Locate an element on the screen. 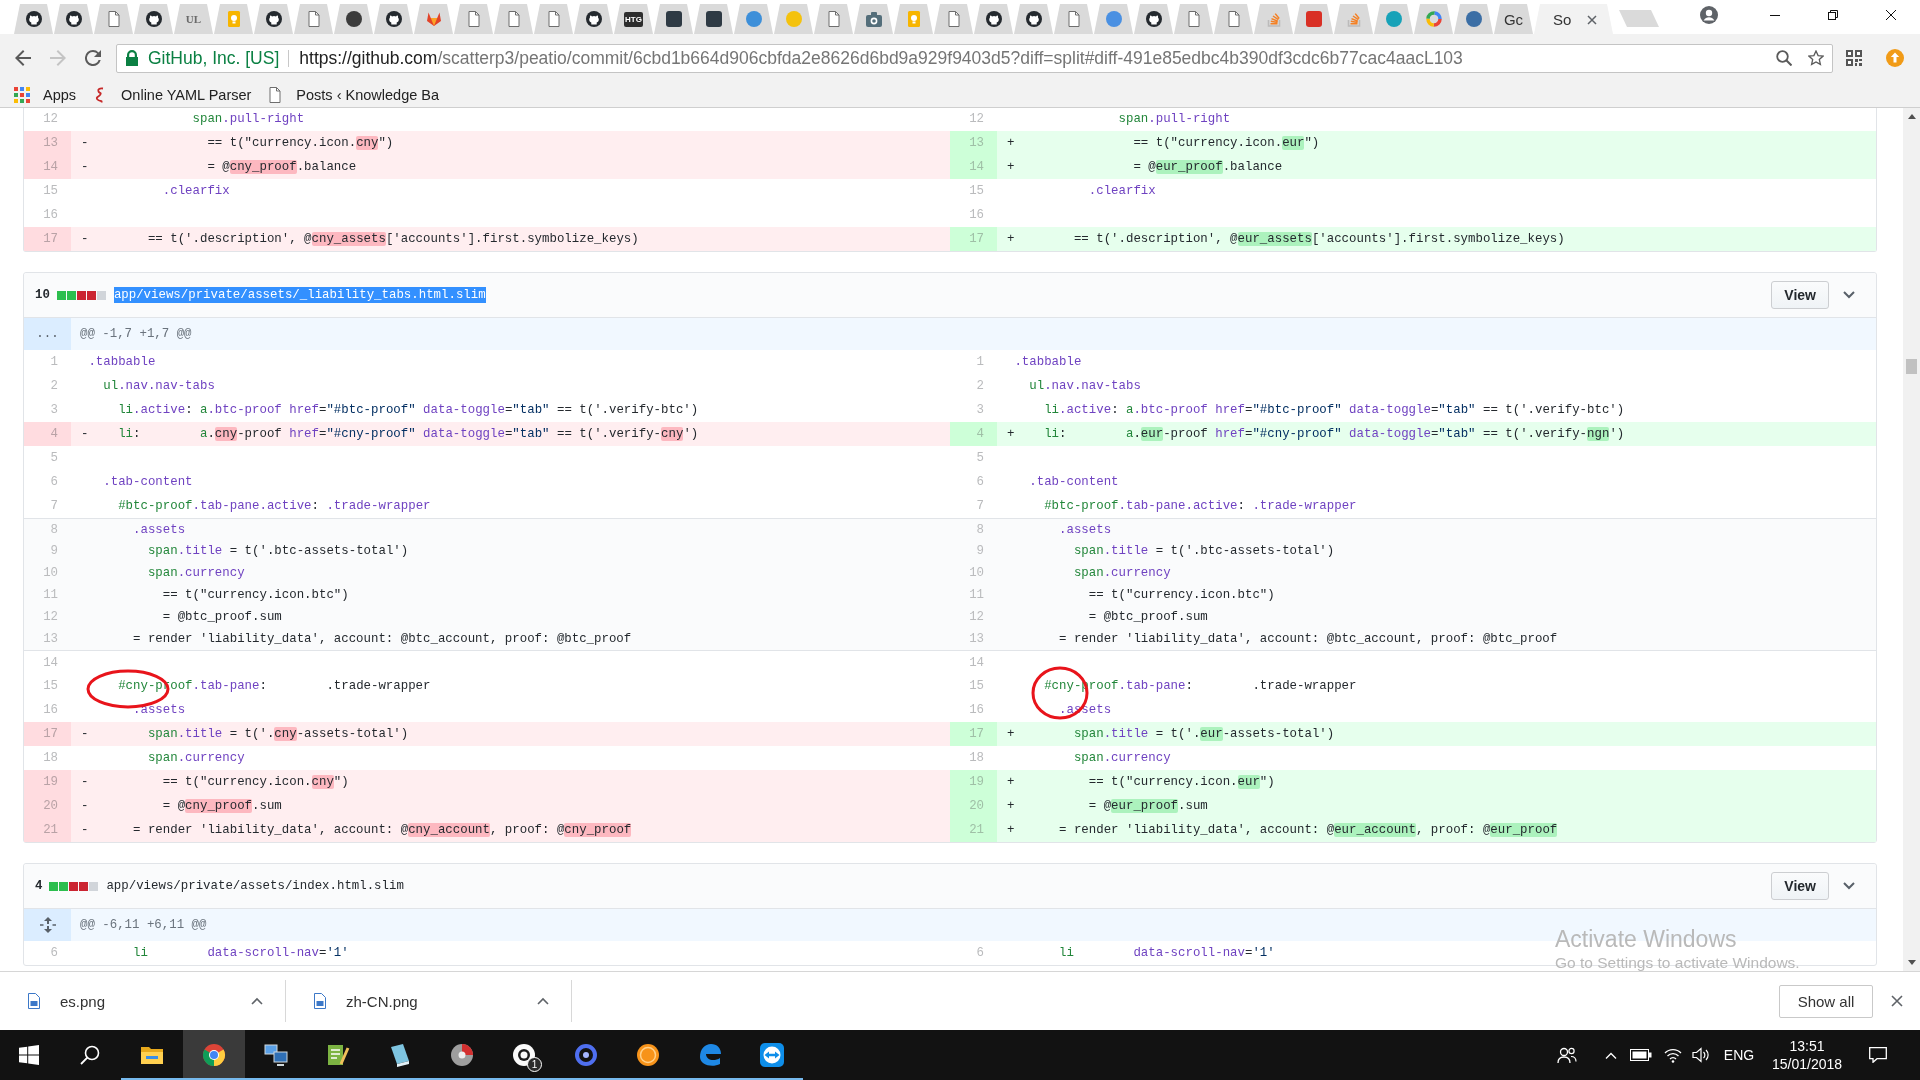 The width and height of the screenshot is (1920, 1080). file-name: es.png is located at coordinates (83, 1001).